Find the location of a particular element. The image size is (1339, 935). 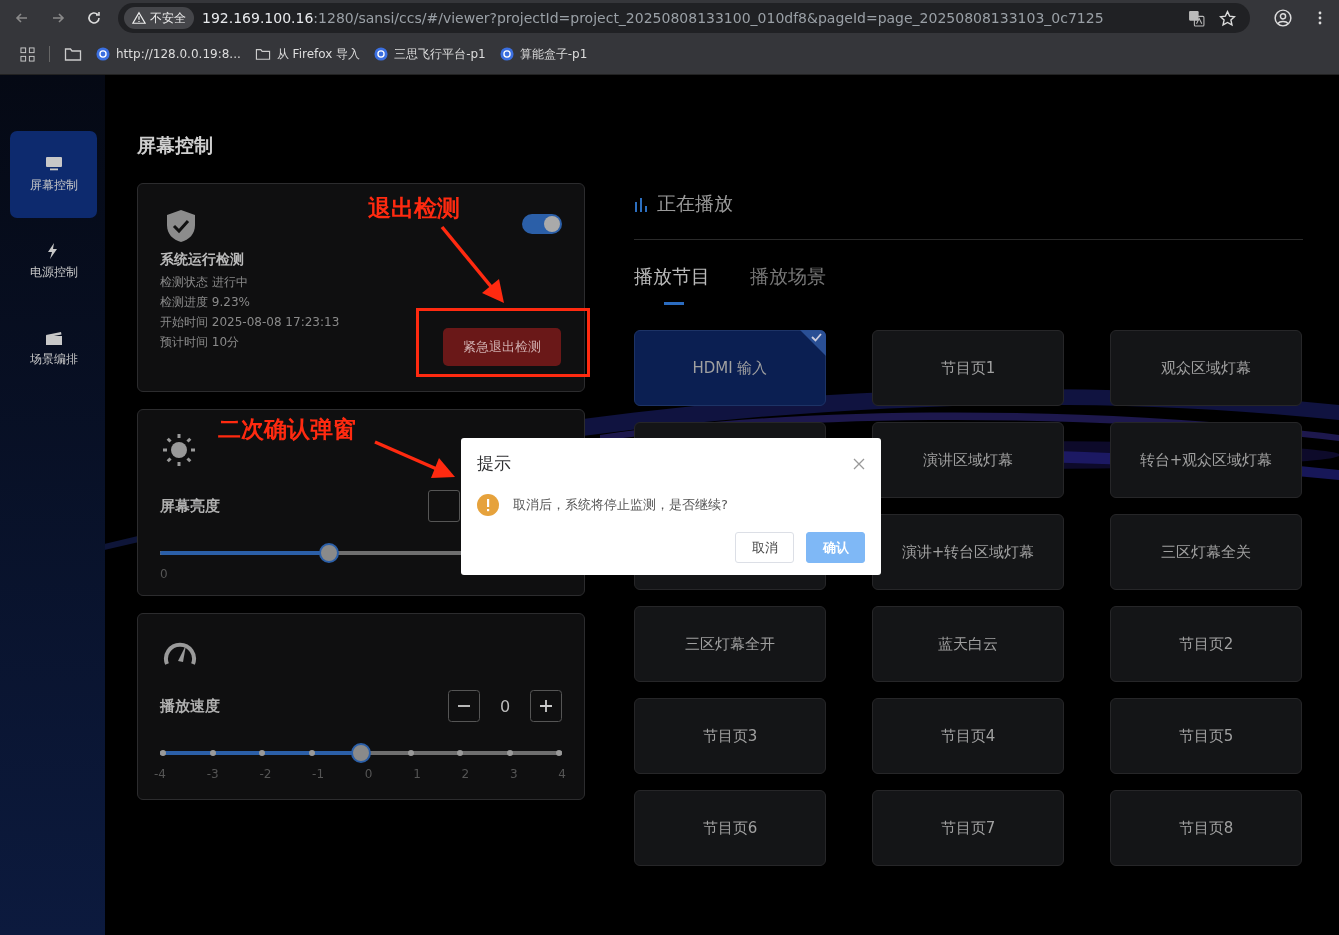

bookmark: 算能盒子-p1 is located at coordinates (543, 54).